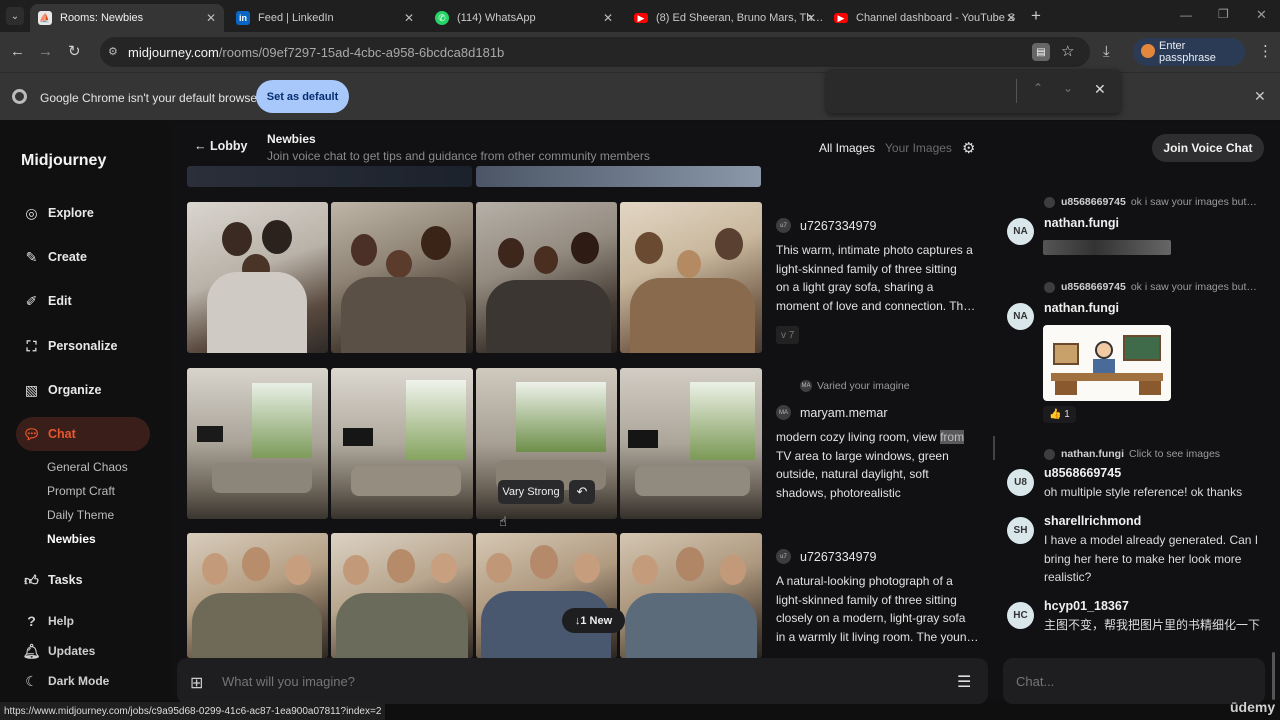 The width and height of the screenshot is (1280, 720). What do you see at coordinates (80, 515) in the screenshot?
I see `room-daily-theme: Daily Theme` at bounding box center [80, 515].